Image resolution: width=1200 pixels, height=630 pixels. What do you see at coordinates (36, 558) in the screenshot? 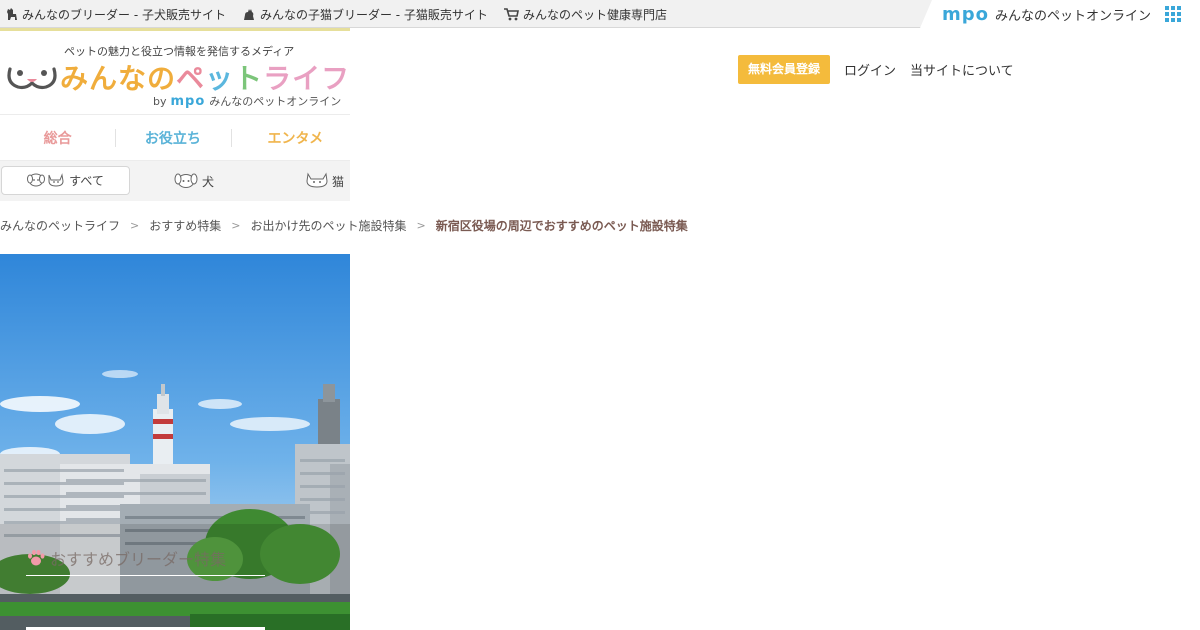
I see `paw-icon` at bounding box center [36, 558].